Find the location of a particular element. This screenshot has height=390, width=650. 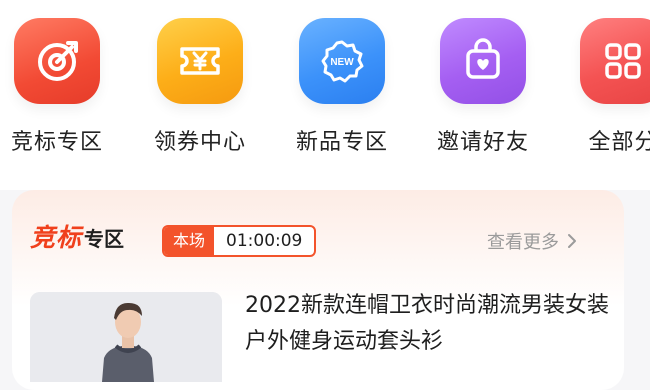

nav-label-bidding: 竞标专区 is located at coordinates (56, 142).